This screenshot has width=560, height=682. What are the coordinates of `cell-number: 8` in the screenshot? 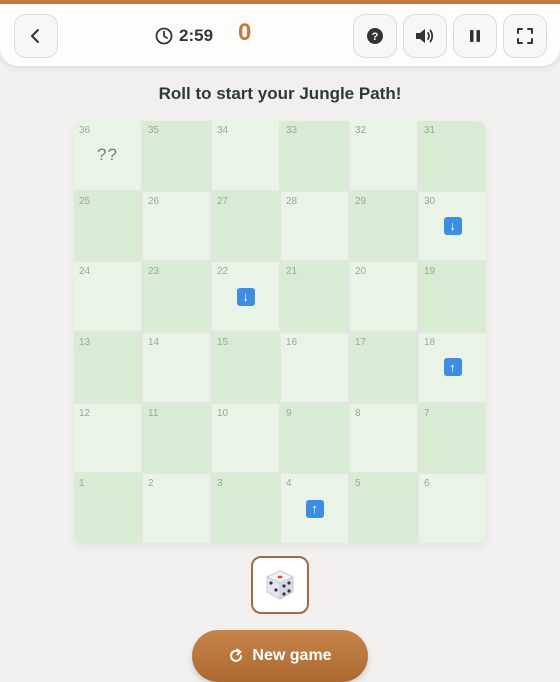 It's located at (358, 413).